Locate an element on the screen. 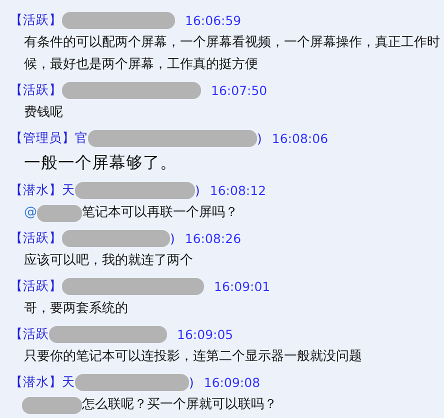  message-text: 怎么联呢？买一个屏就可以联吗？ is located at coordinates (179, 405).